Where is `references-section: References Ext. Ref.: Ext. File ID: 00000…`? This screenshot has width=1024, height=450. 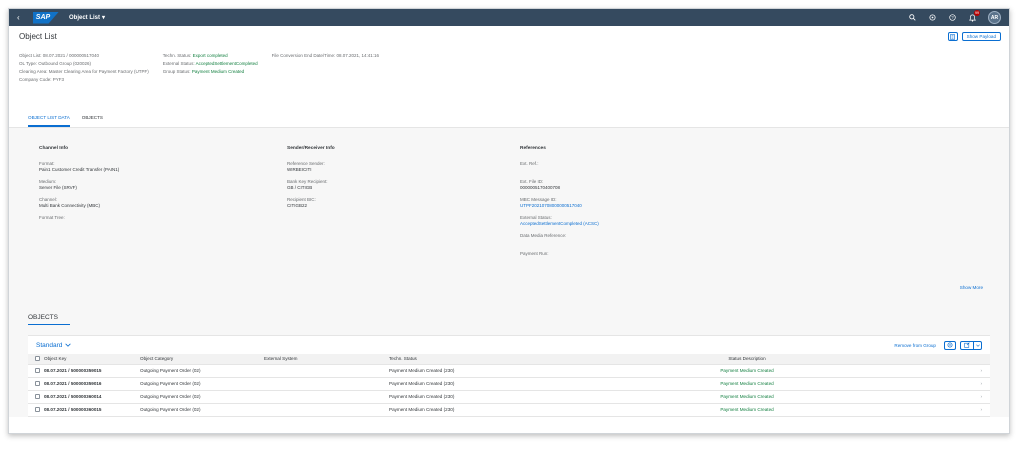 references-section: References Ext. Ref.: Ext. File ID: 00000… is located at coordinates (559, 204).